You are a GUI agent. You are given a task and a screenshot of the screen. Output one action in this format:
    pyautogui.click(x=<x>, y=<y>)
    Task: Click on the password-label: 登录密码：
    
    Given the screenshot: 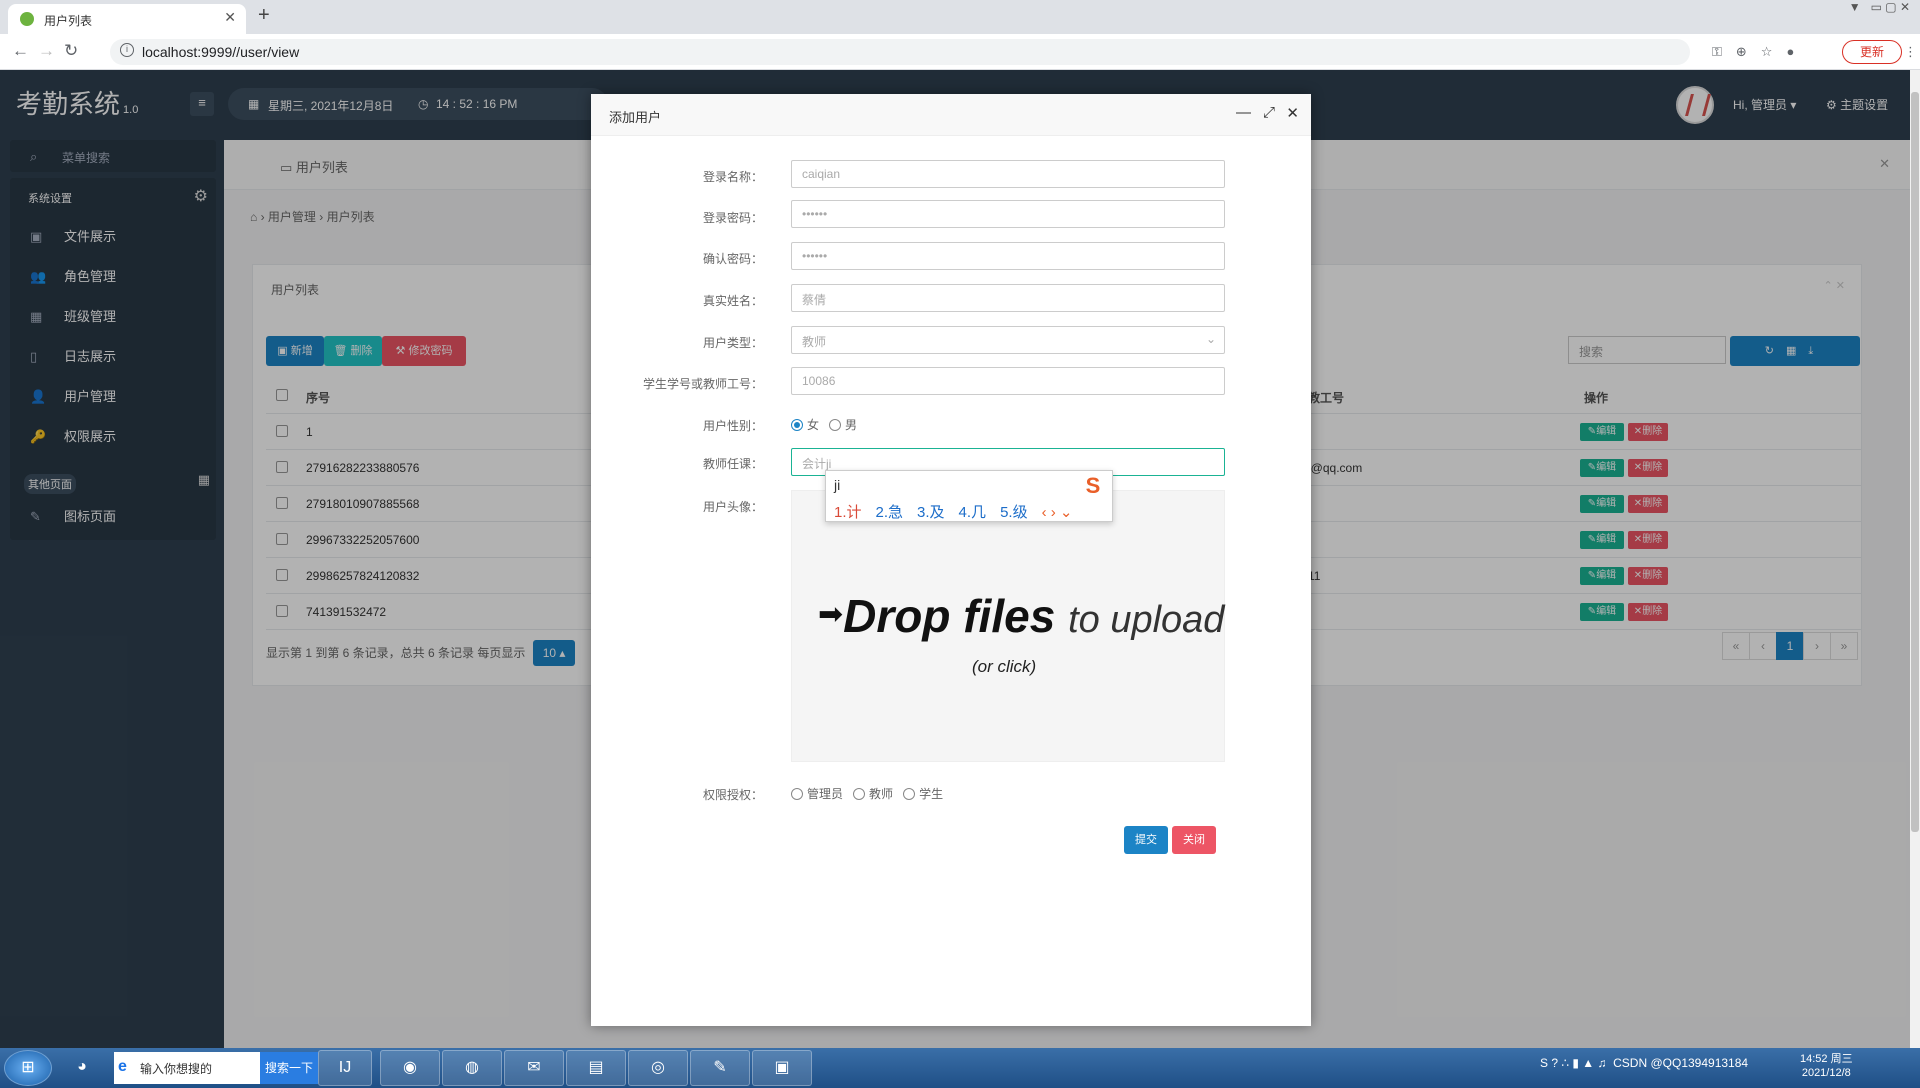 What is the action you would take?
    pyautogui.click(x=732, y=218)
    